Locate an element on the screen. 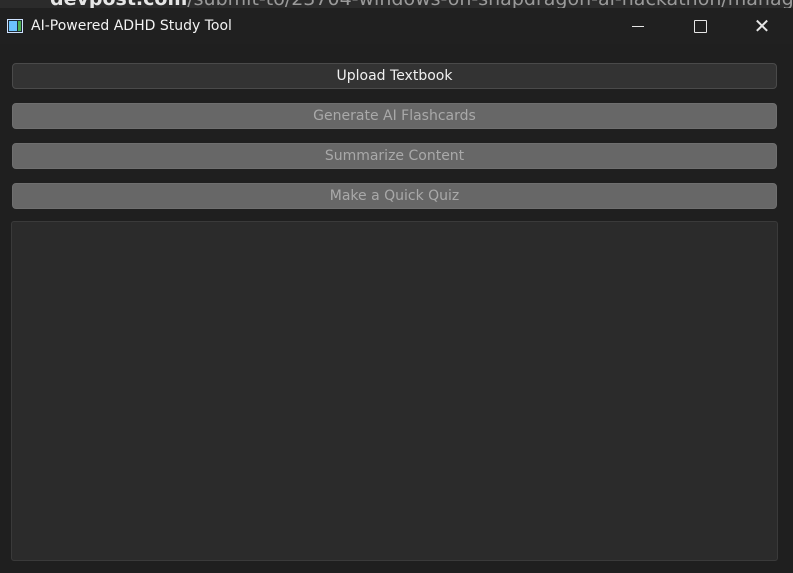 Image resolution: width=793 pixels, height=573 pixels. title-bar: AI-Powered ADHD Study Tool ✕ is located at coordinates (396, 26).